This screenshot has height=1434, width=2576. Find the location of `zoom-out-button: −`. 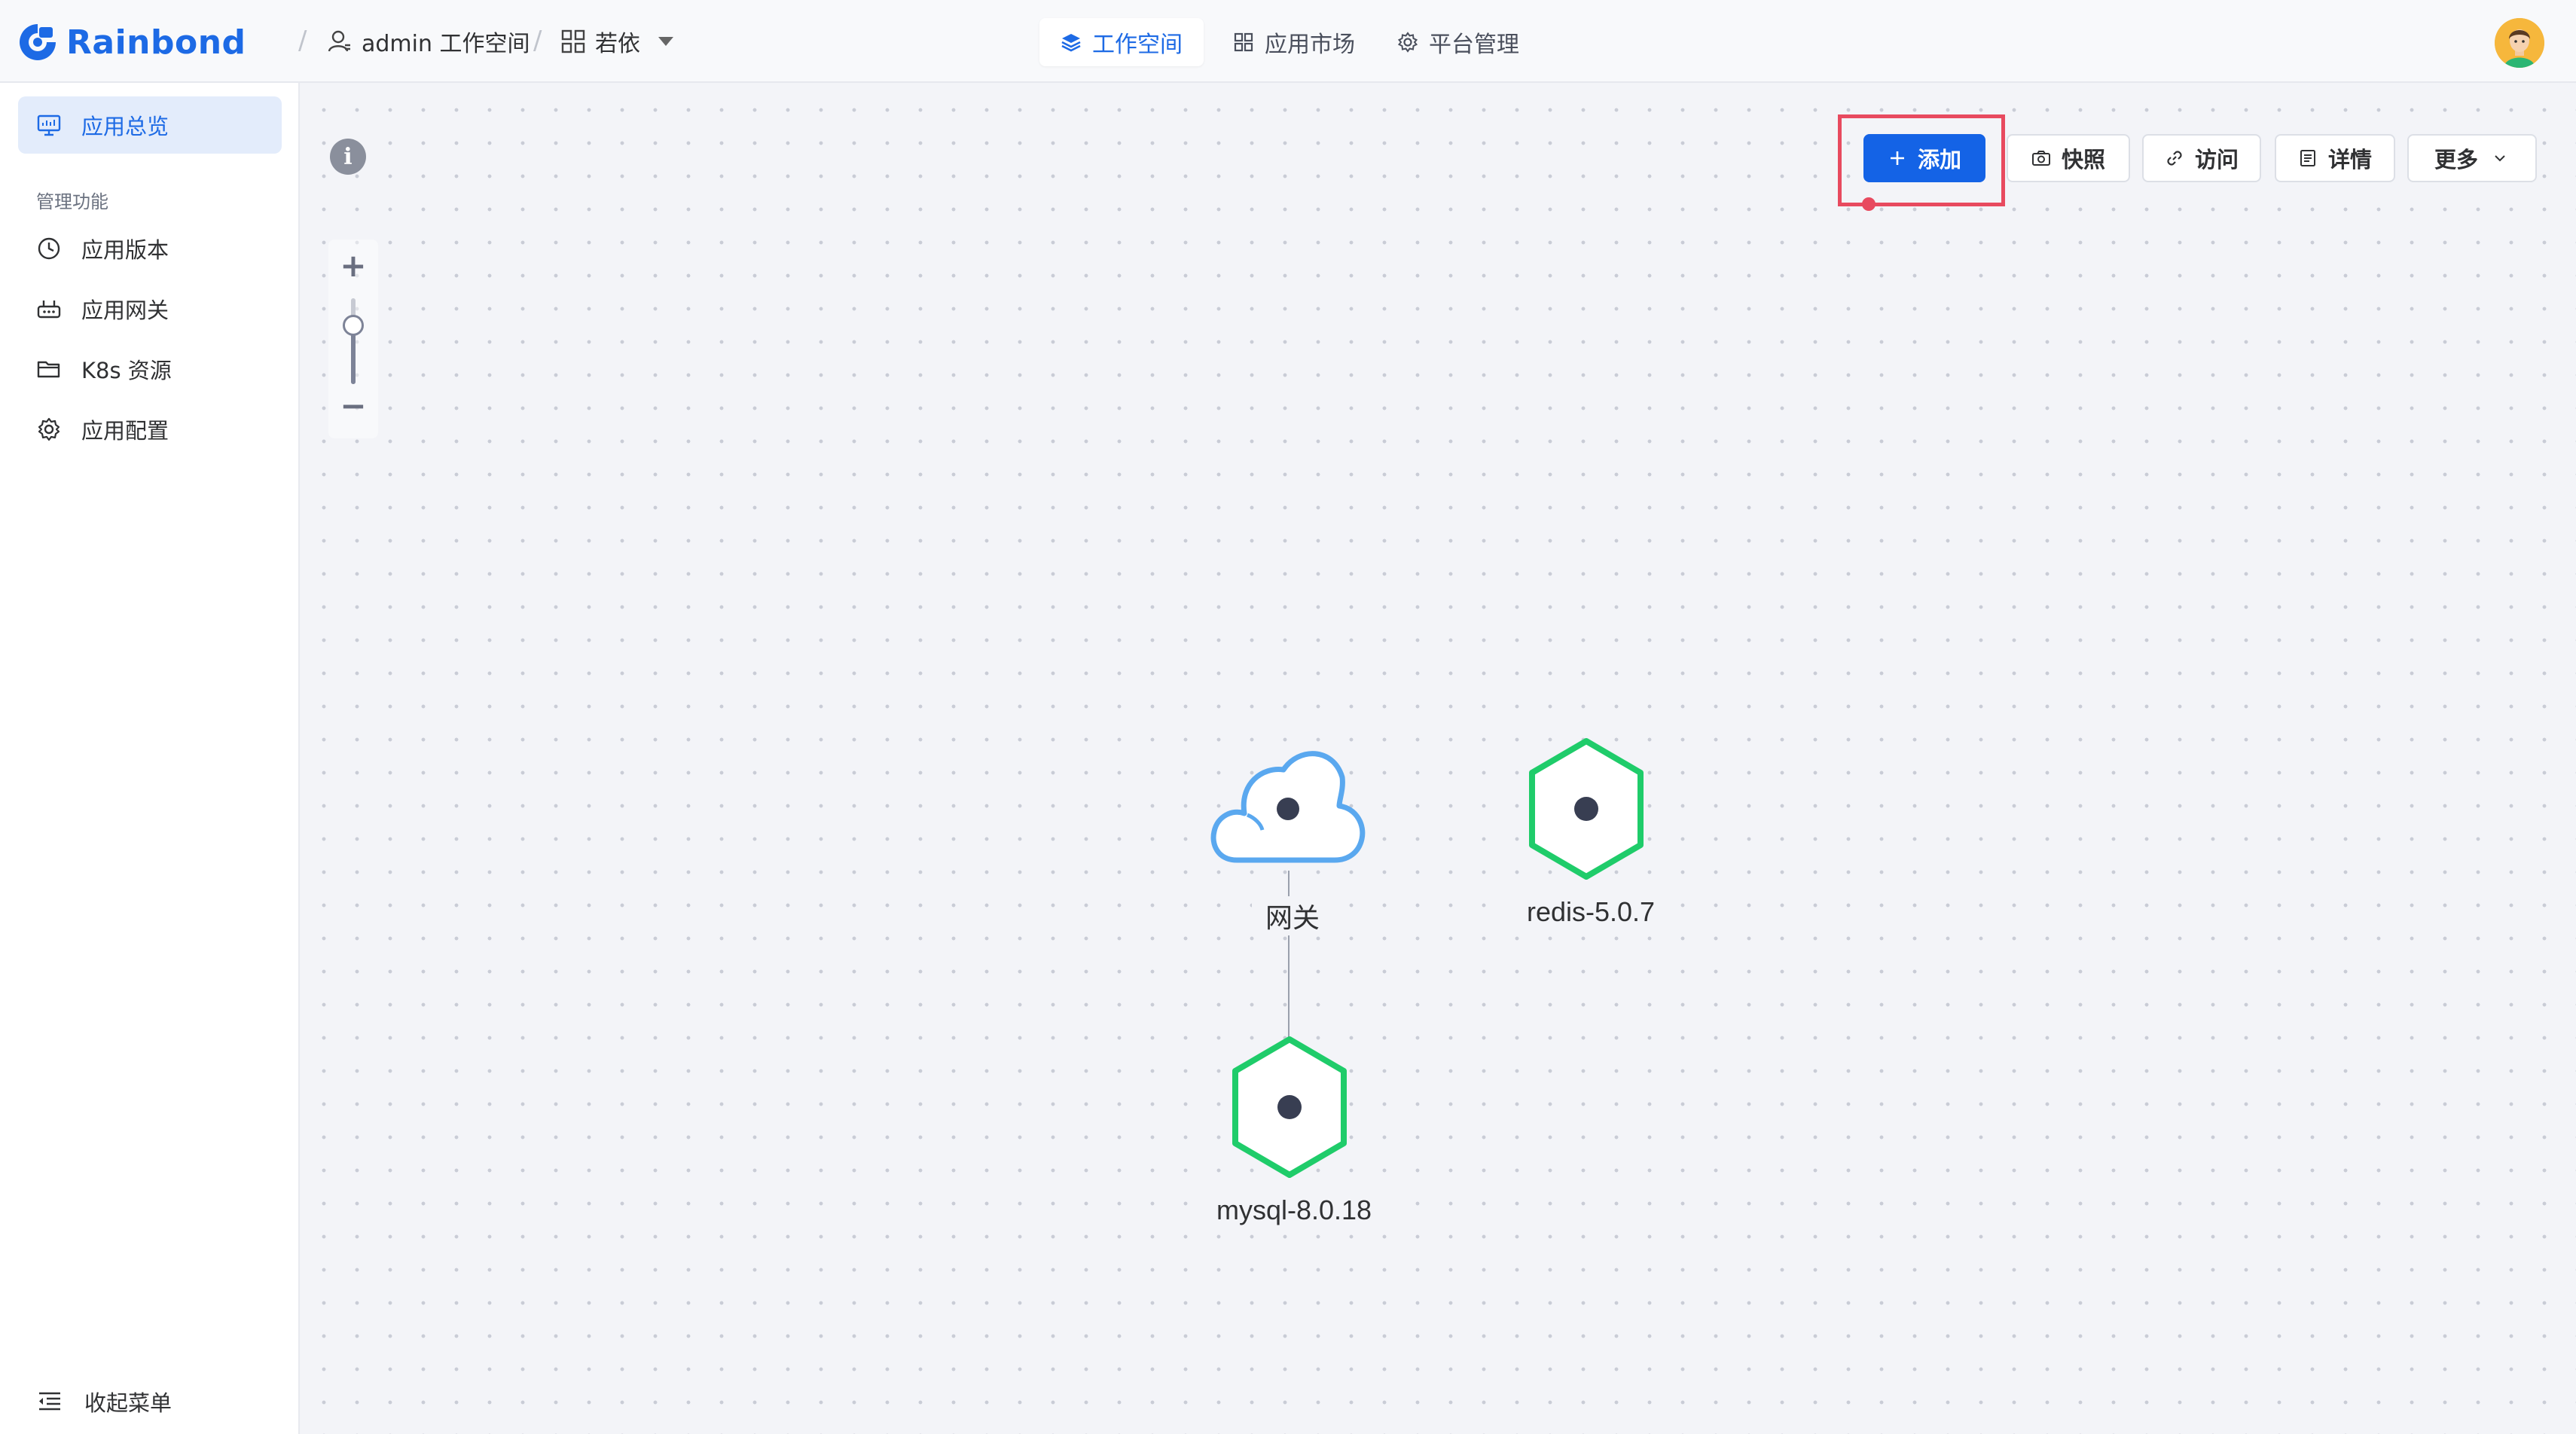

zoom-out-button: − is located at coordinates (353, 406).